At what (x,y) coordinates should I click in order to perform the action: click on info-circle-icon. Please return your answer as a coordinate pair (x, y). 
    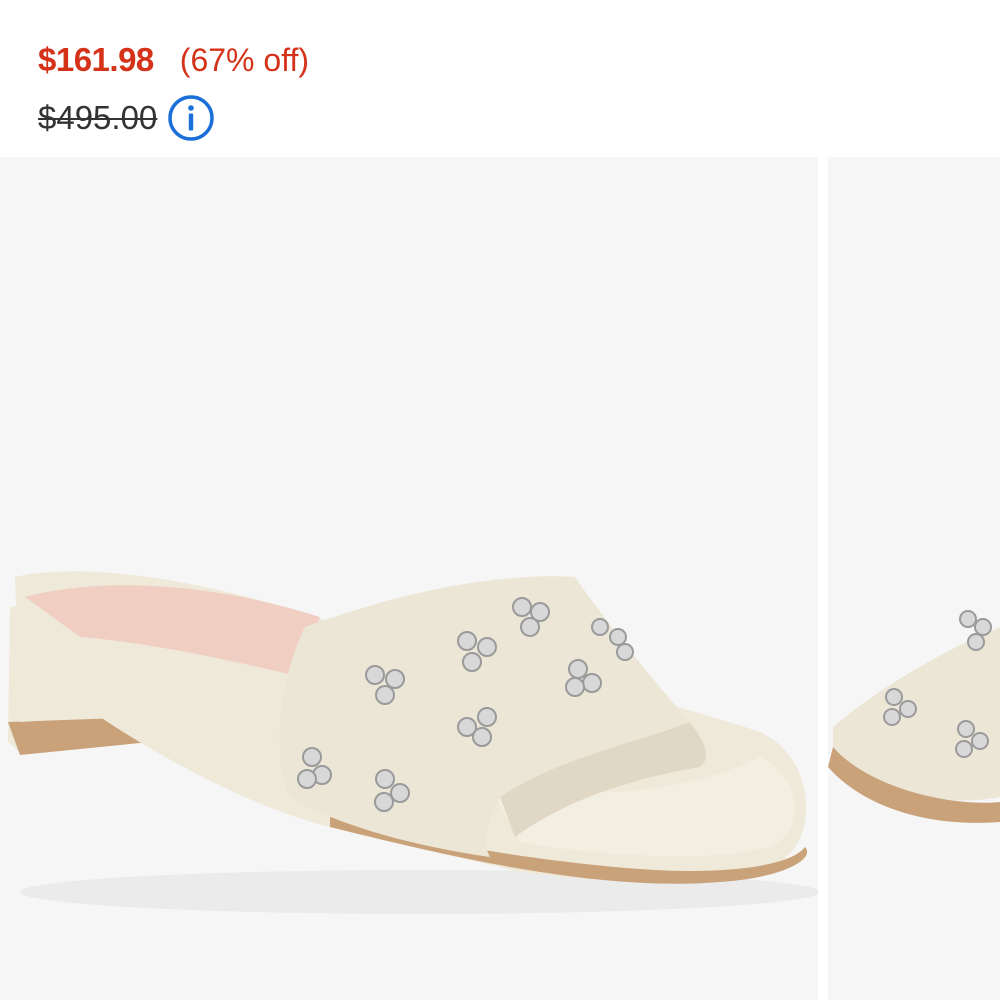
    Looking at the image, I should click on (191, 118).